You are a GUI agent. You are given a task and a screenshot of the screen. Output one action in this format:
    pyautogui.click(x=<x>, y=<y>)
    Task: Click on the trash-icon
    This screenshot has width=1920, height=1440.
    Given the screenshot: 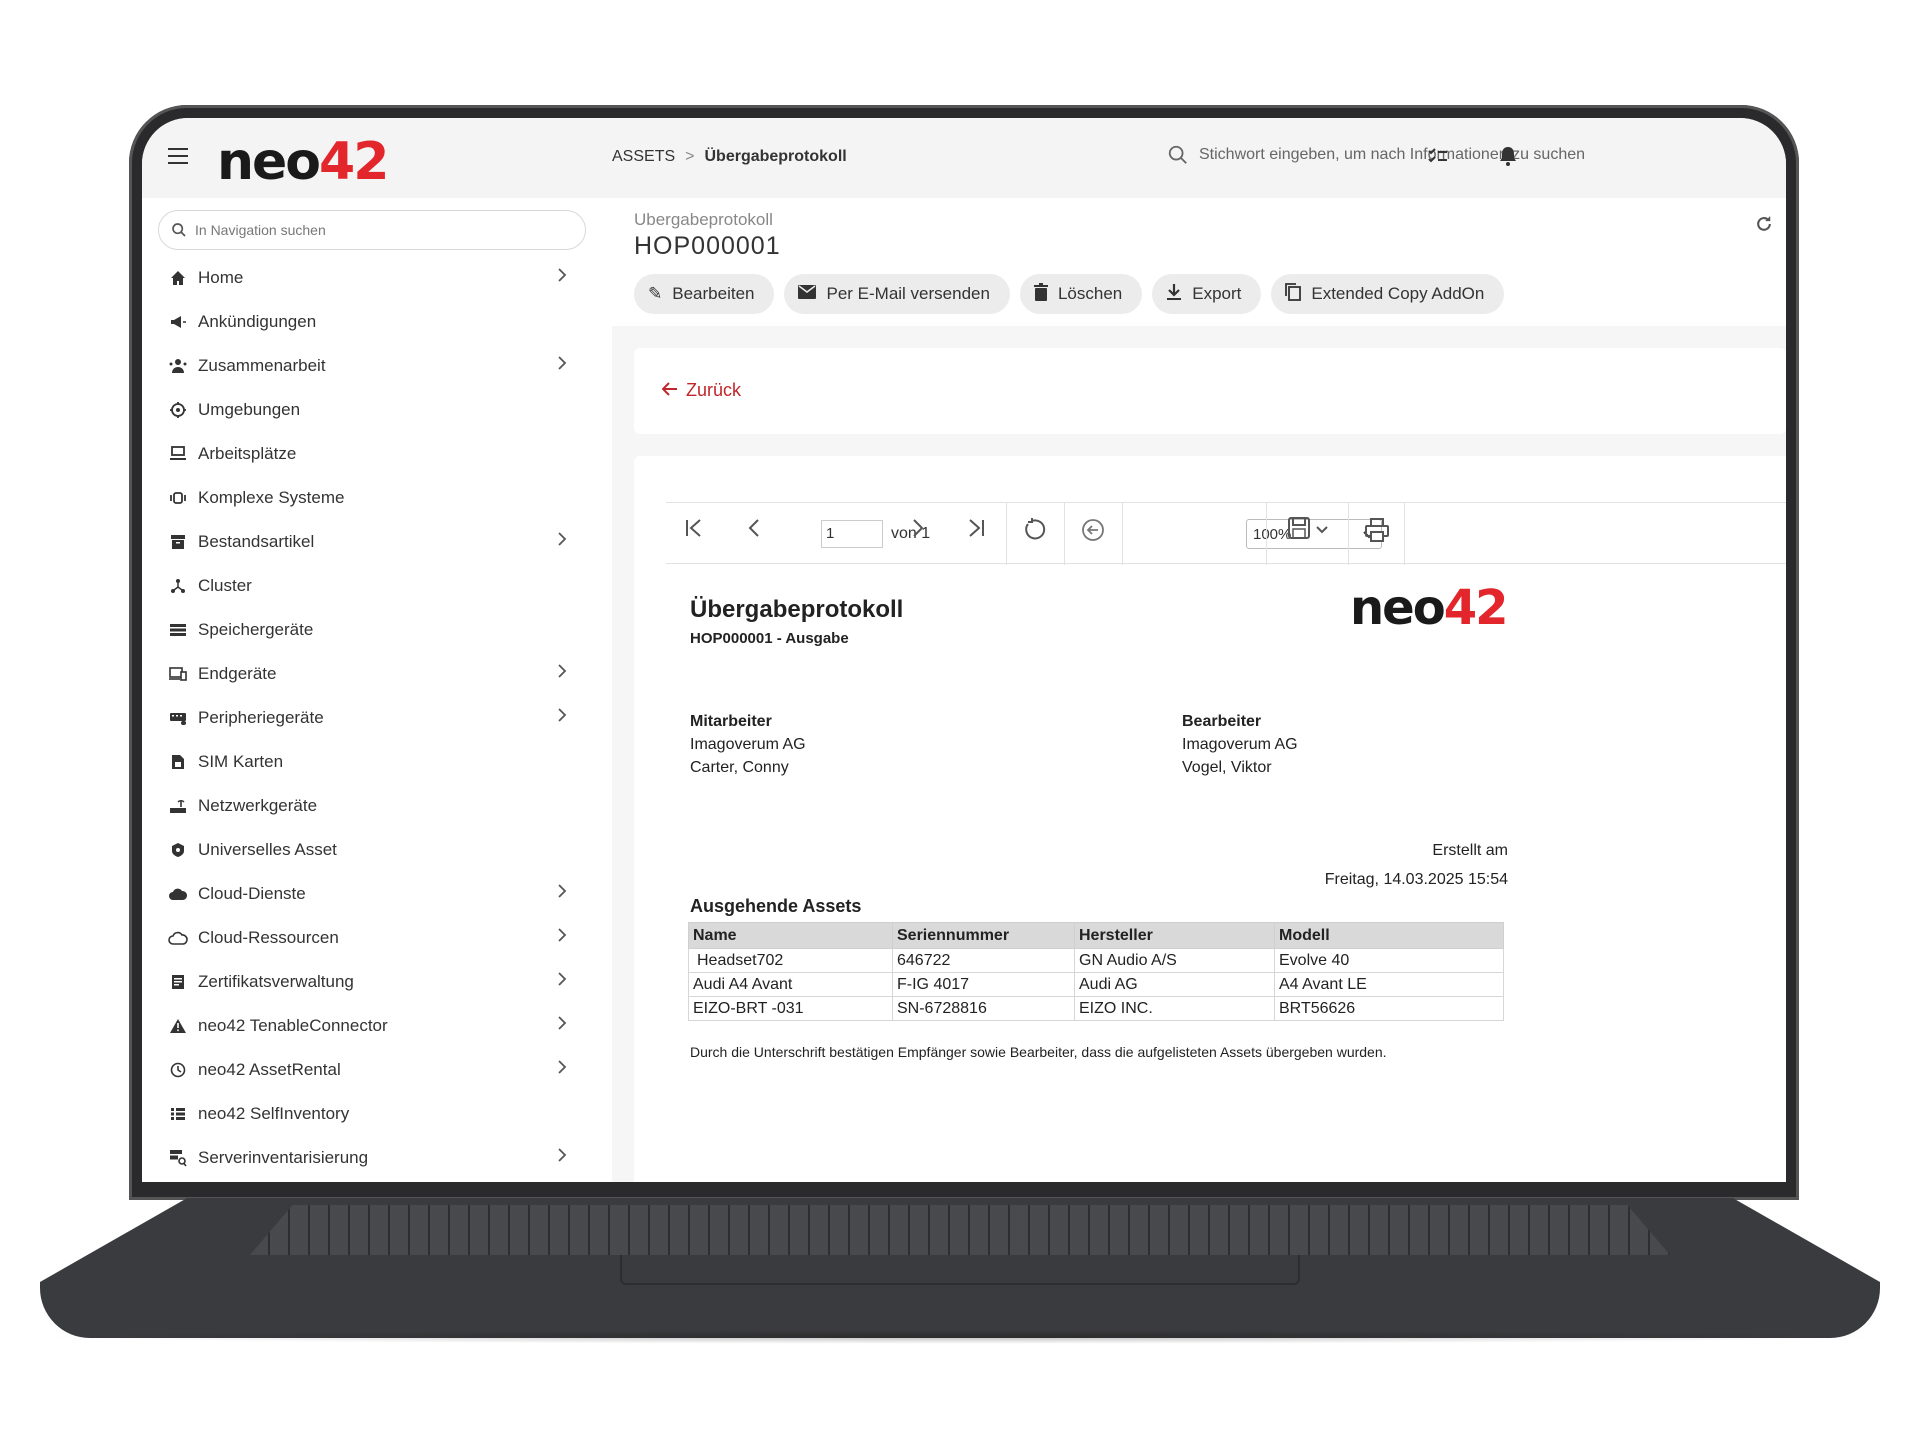 What is the action you would take?
    pyautogui.click(x=1040, y=294)
    